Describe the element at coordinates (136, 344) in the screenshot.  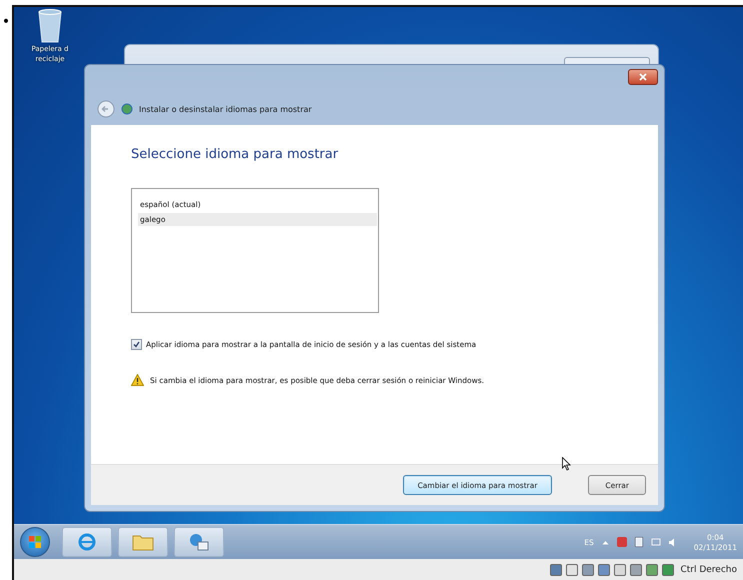
I see `checkbox` at that location.